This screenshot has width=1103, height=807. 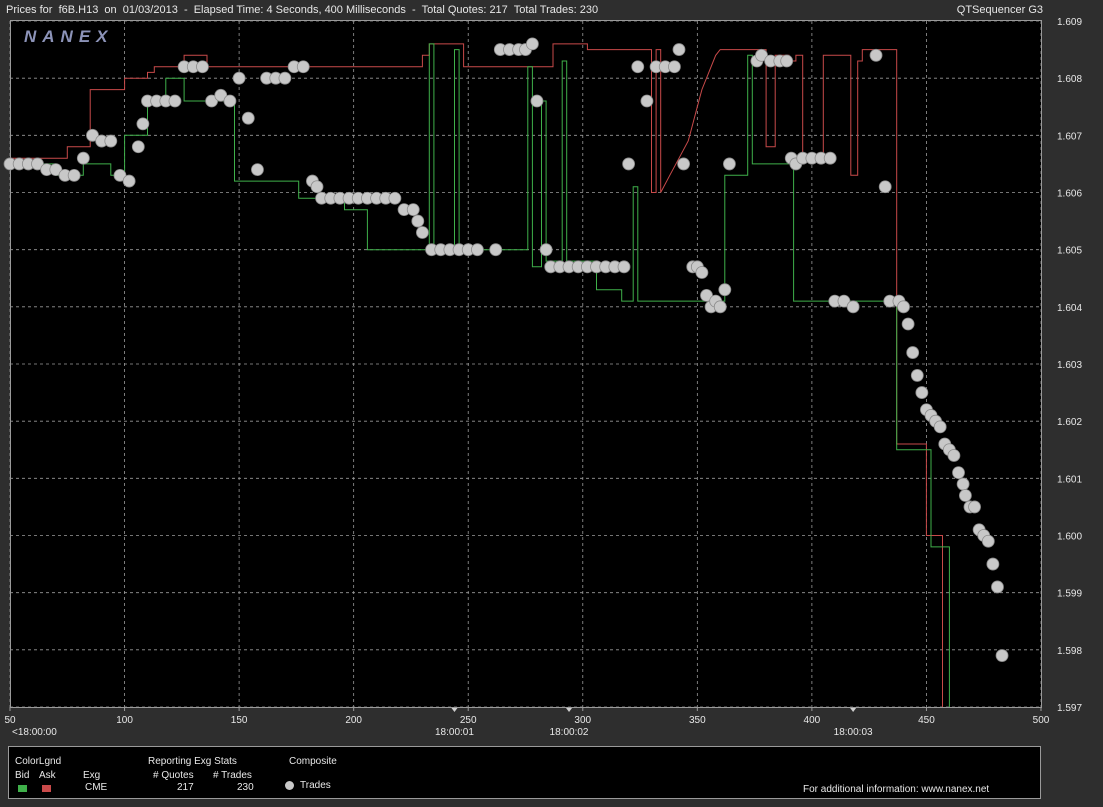 I want to click on time-label: 18:00:03, so click(x=853, y=732).